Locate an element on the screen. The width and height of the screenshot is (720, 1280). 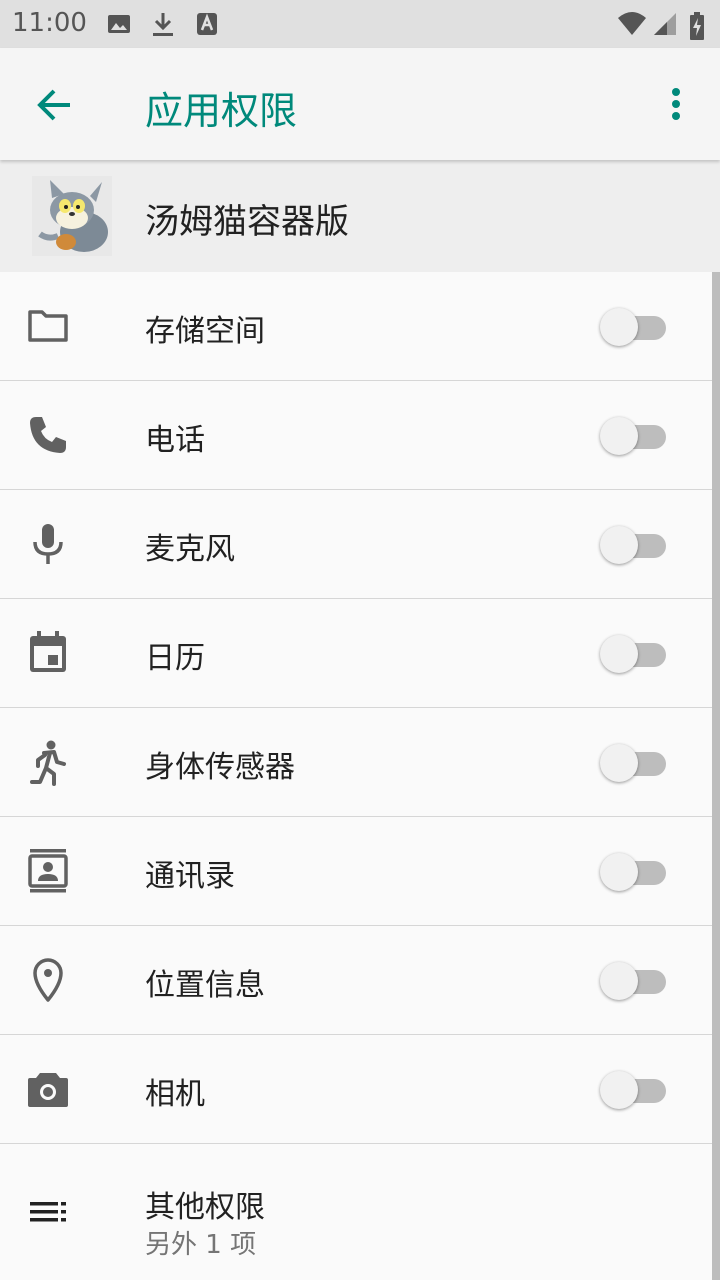
permission-label: 相机 is located at coordinates (175, 1094).